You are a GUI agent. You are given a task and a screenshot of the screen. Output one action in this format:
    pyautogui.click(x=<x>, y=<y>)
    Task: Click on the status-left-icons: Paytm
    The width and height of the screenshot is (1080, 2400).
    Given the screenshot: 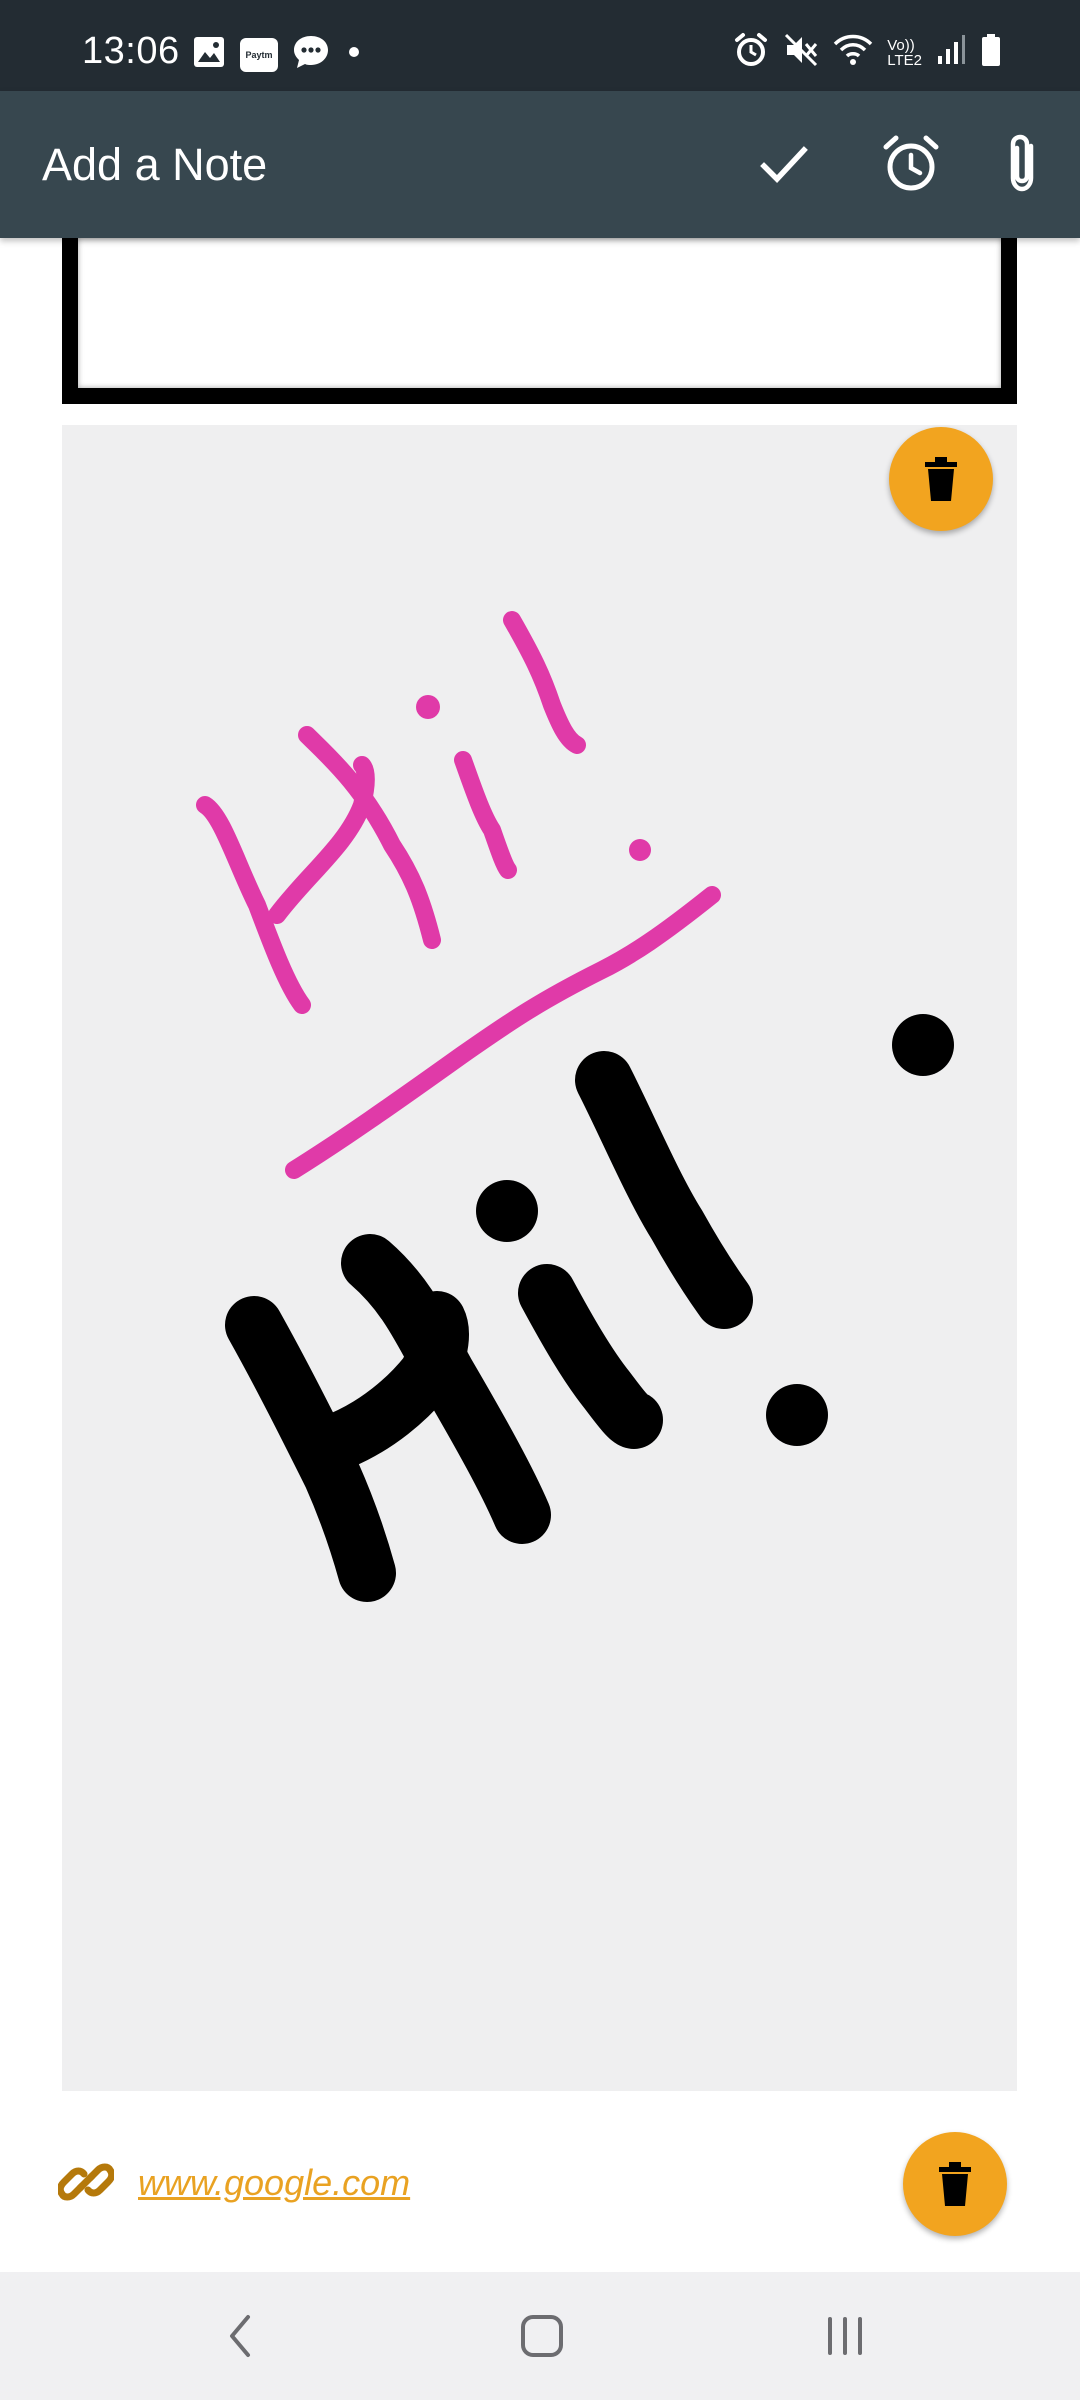 What is the action you would take?
    pyautogui.click(x=278, y=54)
    